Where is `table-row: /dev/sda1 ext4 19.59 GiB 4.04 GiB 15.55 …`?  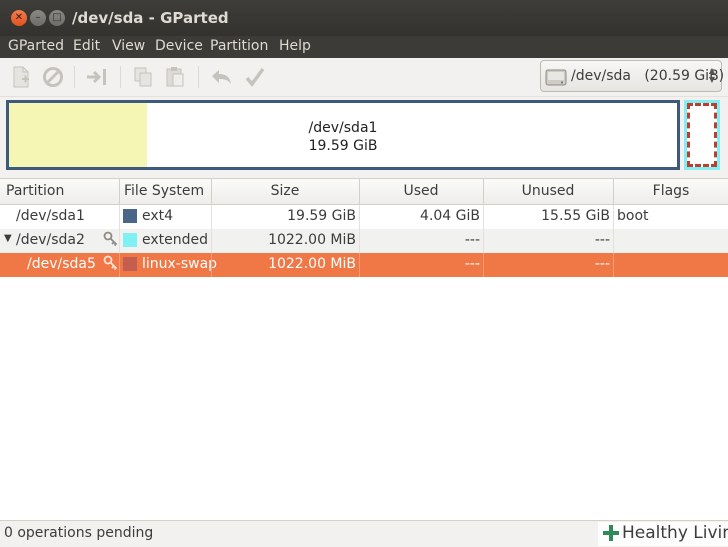
table-row: /dev/sda1 ext4 19.59 GiB 4.04 GiB 15.55 … is located at coordinates (364, 217).